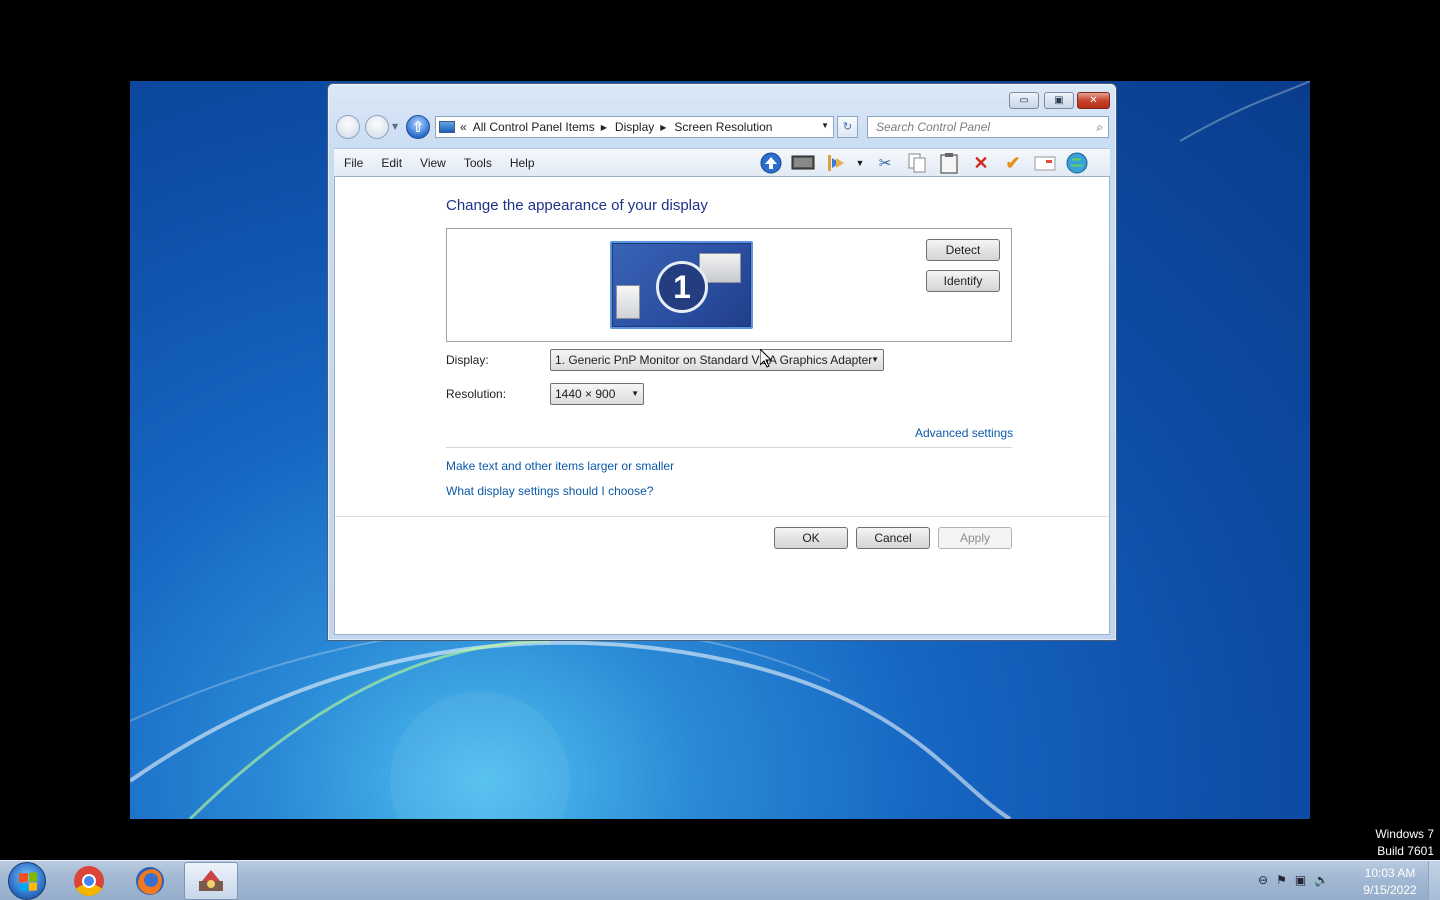  What do you see at coordinates (395, 126) in the screenshot?
I see `recent-pages-dropdown-icon: ▼` at bounding box center [395, 126].